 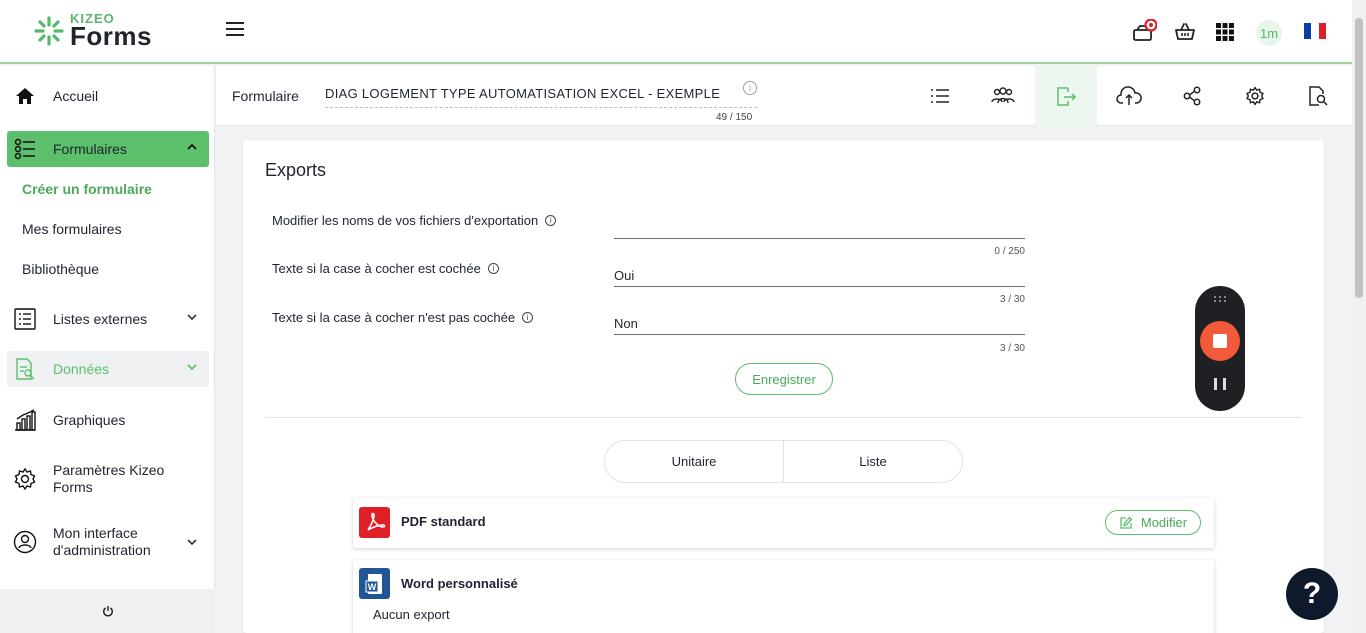 What do you see at coordinates (411, 614) in the screenshot?
I see `empty-export-text: Aucun export` at bounding box center [411, 614].